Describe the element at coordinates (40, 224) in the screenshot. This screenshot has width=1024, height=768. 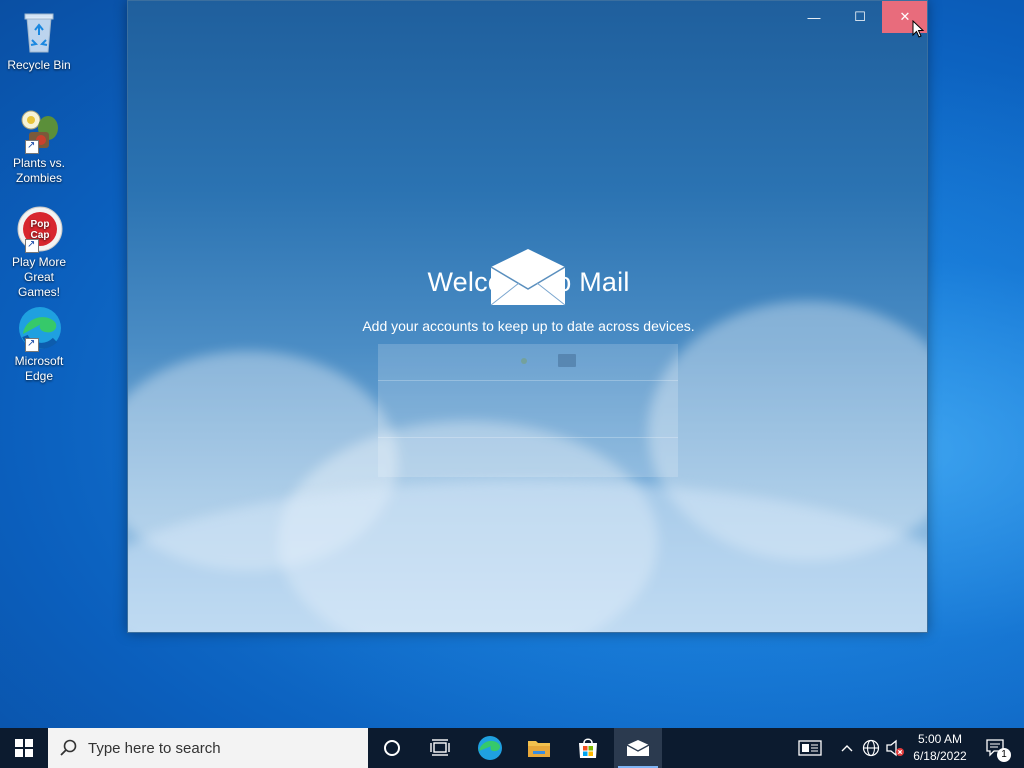
I see `svg-text: Pop` at that location.